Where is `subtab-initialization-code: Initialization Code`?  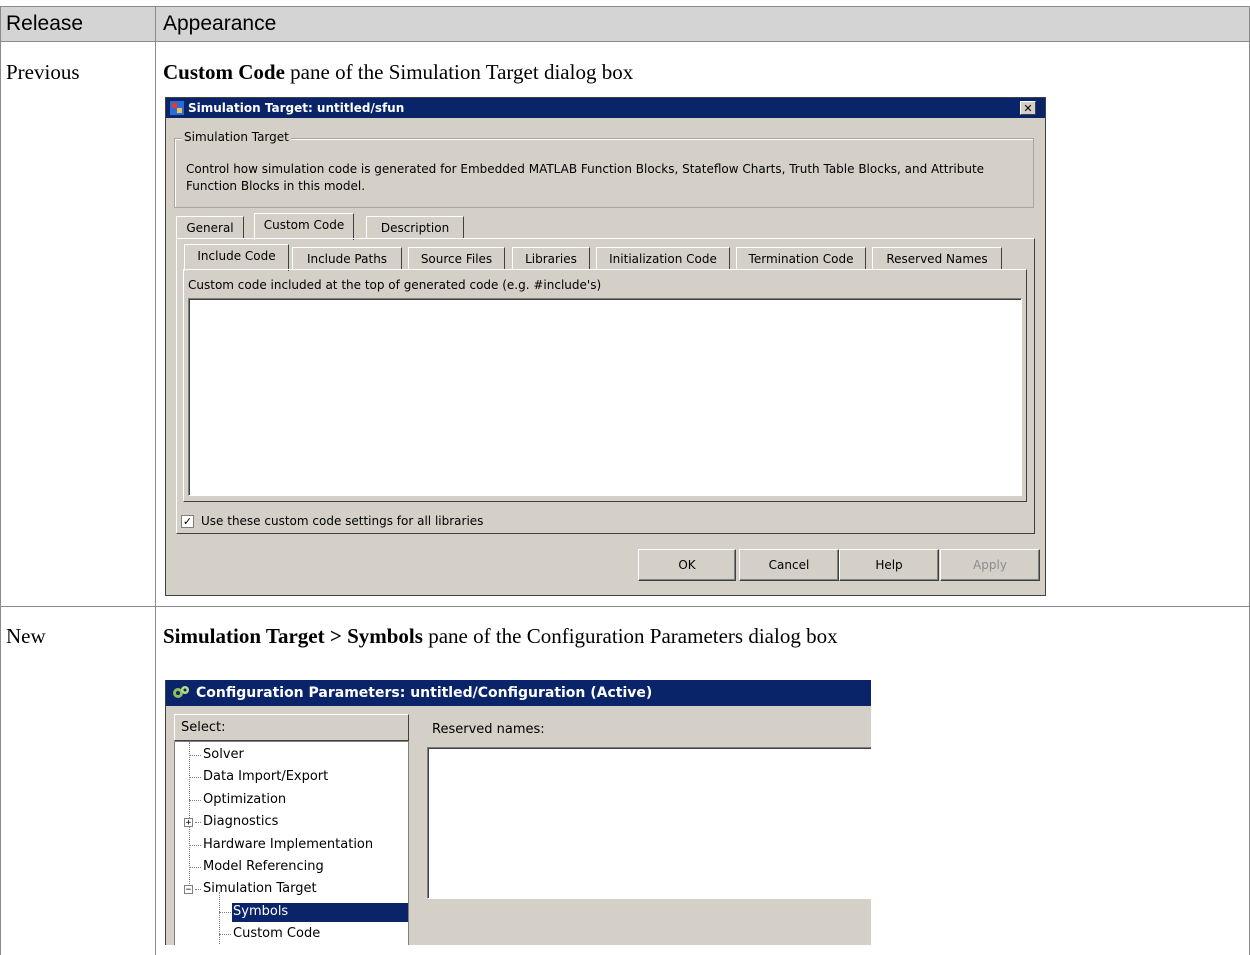 subtab-initialization-code: Initialization Code is located at coordinates (663, 258).